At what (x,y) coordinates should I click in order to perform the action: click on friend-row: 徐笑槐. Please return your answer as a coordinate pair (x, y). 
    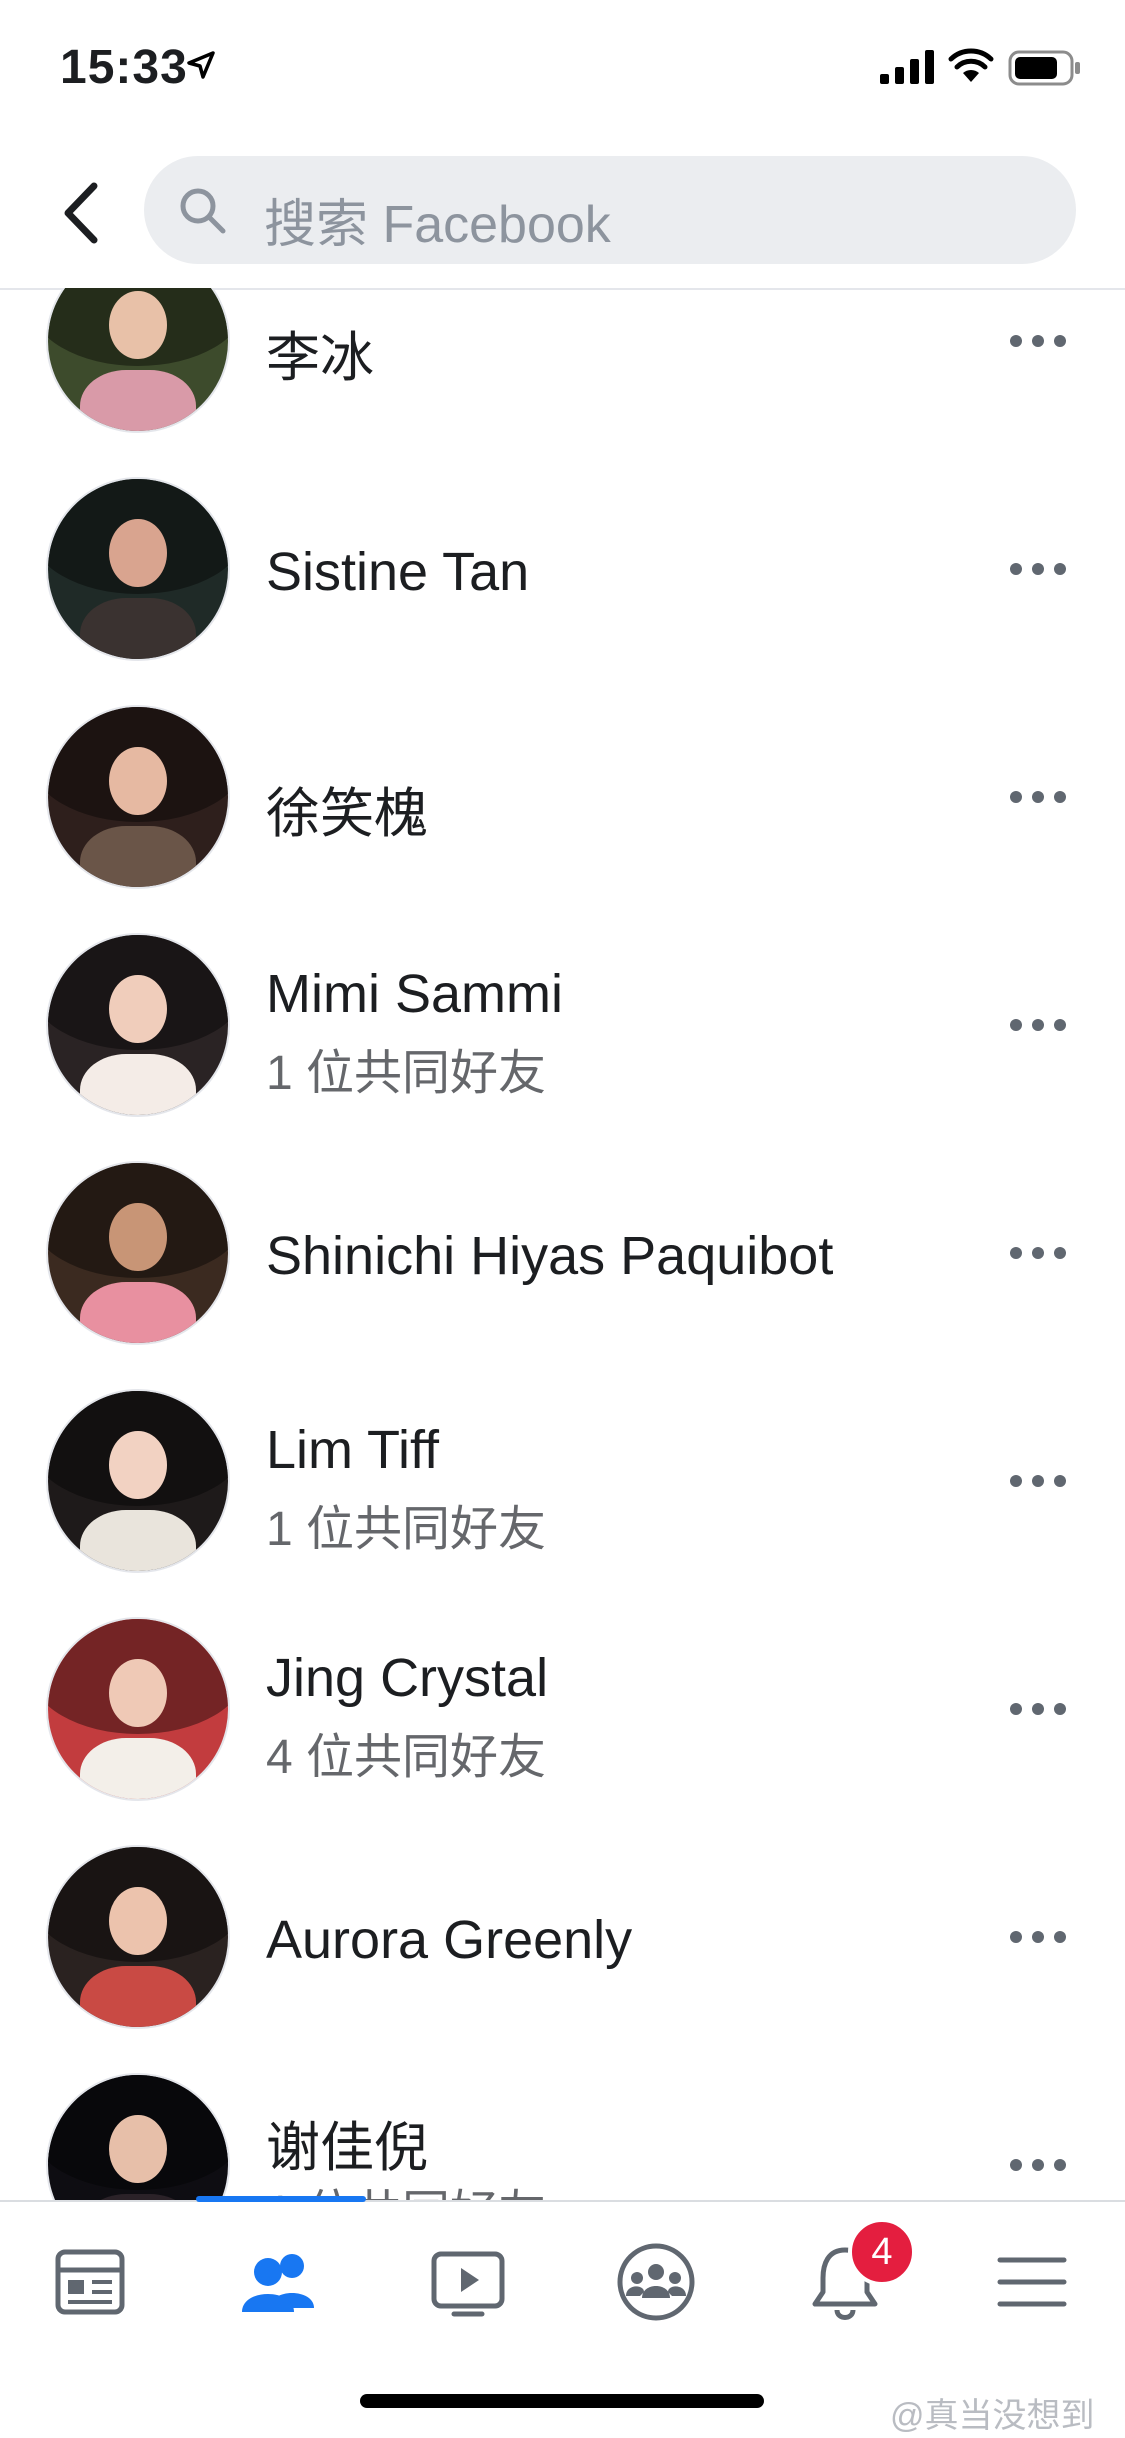
    Looking at the image, I should click on (562, 797).